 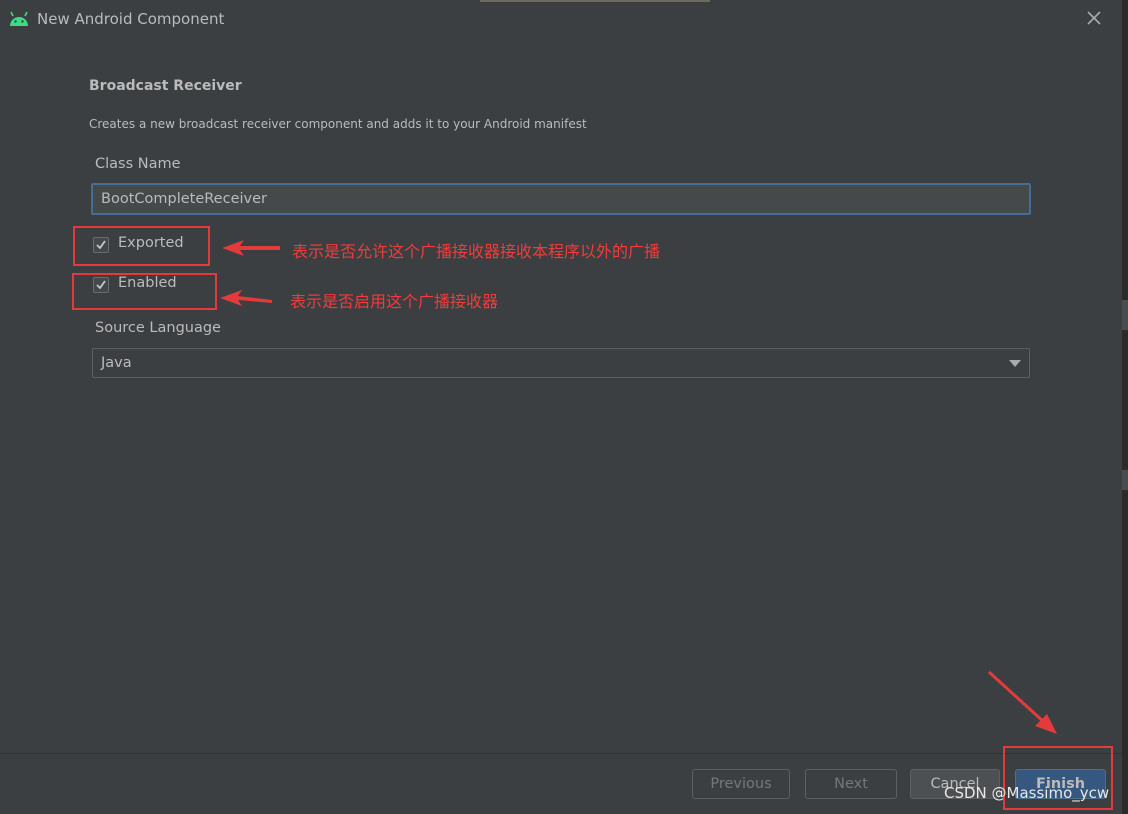 I want to click on next-button: Next, so click(x=851, y=784).